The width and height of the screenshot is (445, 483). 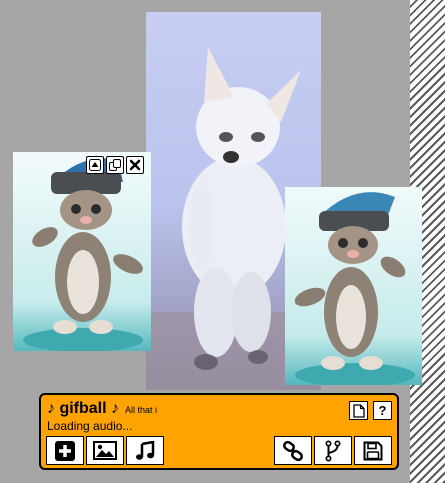 I want to click on duplicate-icon, so click(x=115, y=165).